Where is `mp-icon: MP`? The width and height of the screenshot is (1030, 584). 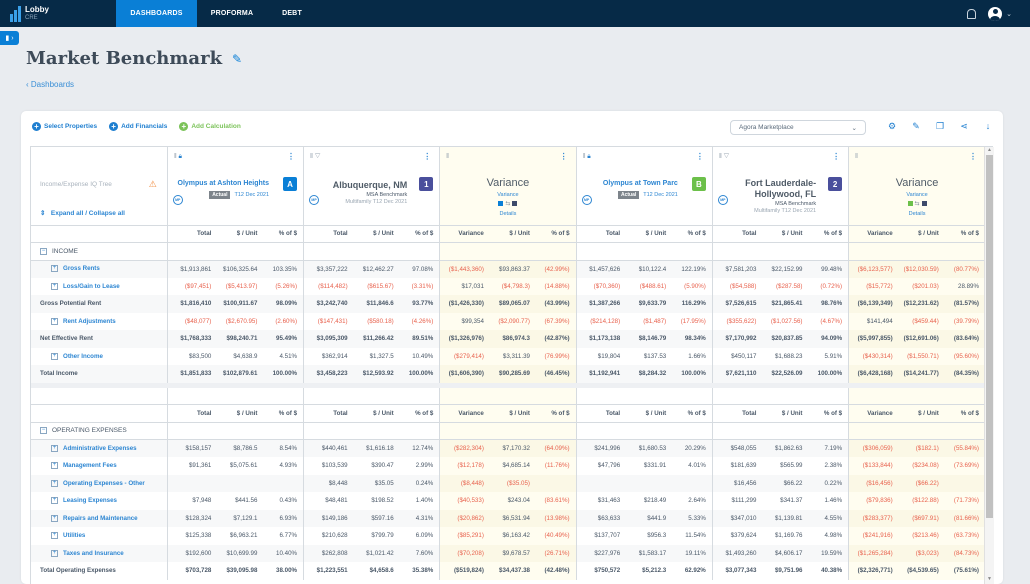 mp-icon: MP is located at coordinates (314, 200).